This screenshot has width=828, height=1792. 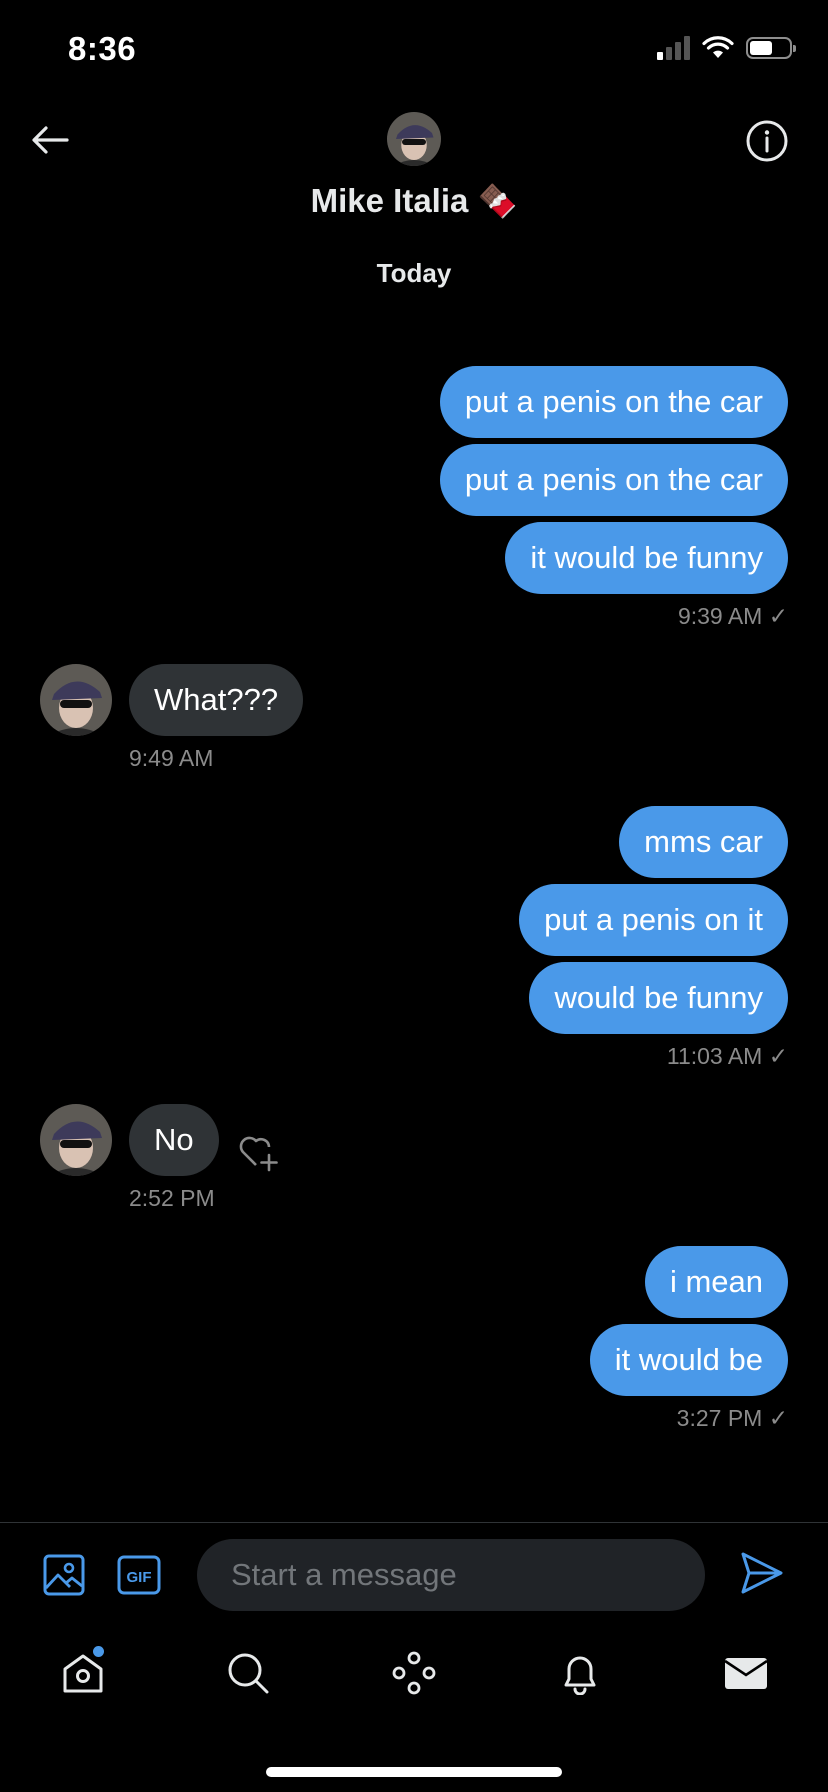 I want to click on home-indicator, so click(x=414, y=1772).